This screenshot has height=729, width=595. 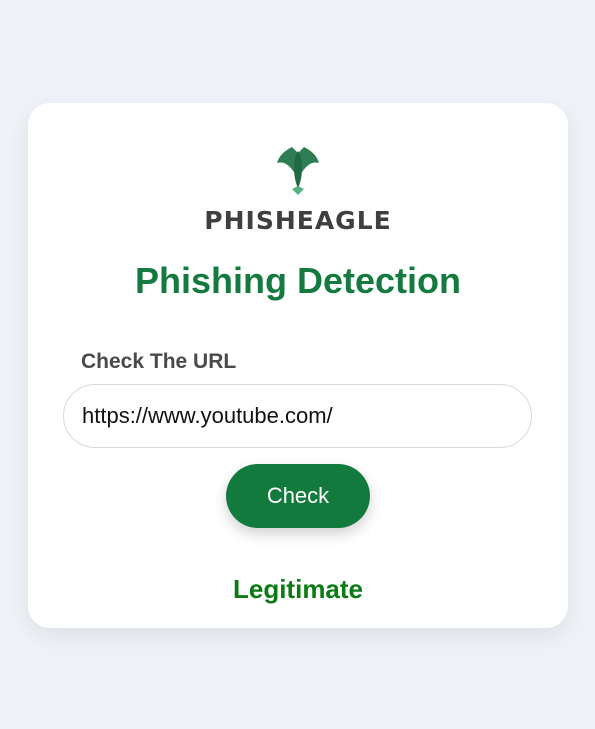 What do you see at coordinates (297, 416) in the screenshot?
I see `url-input` at bounding box center [297, 416].